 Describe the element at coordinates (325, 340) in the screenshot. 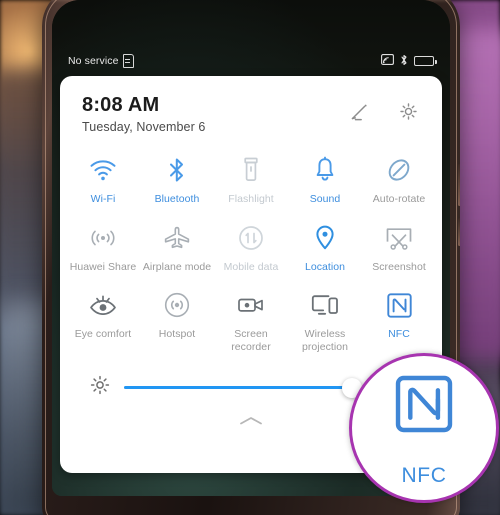

I see `toggle-label: Wireless projection` at that location.